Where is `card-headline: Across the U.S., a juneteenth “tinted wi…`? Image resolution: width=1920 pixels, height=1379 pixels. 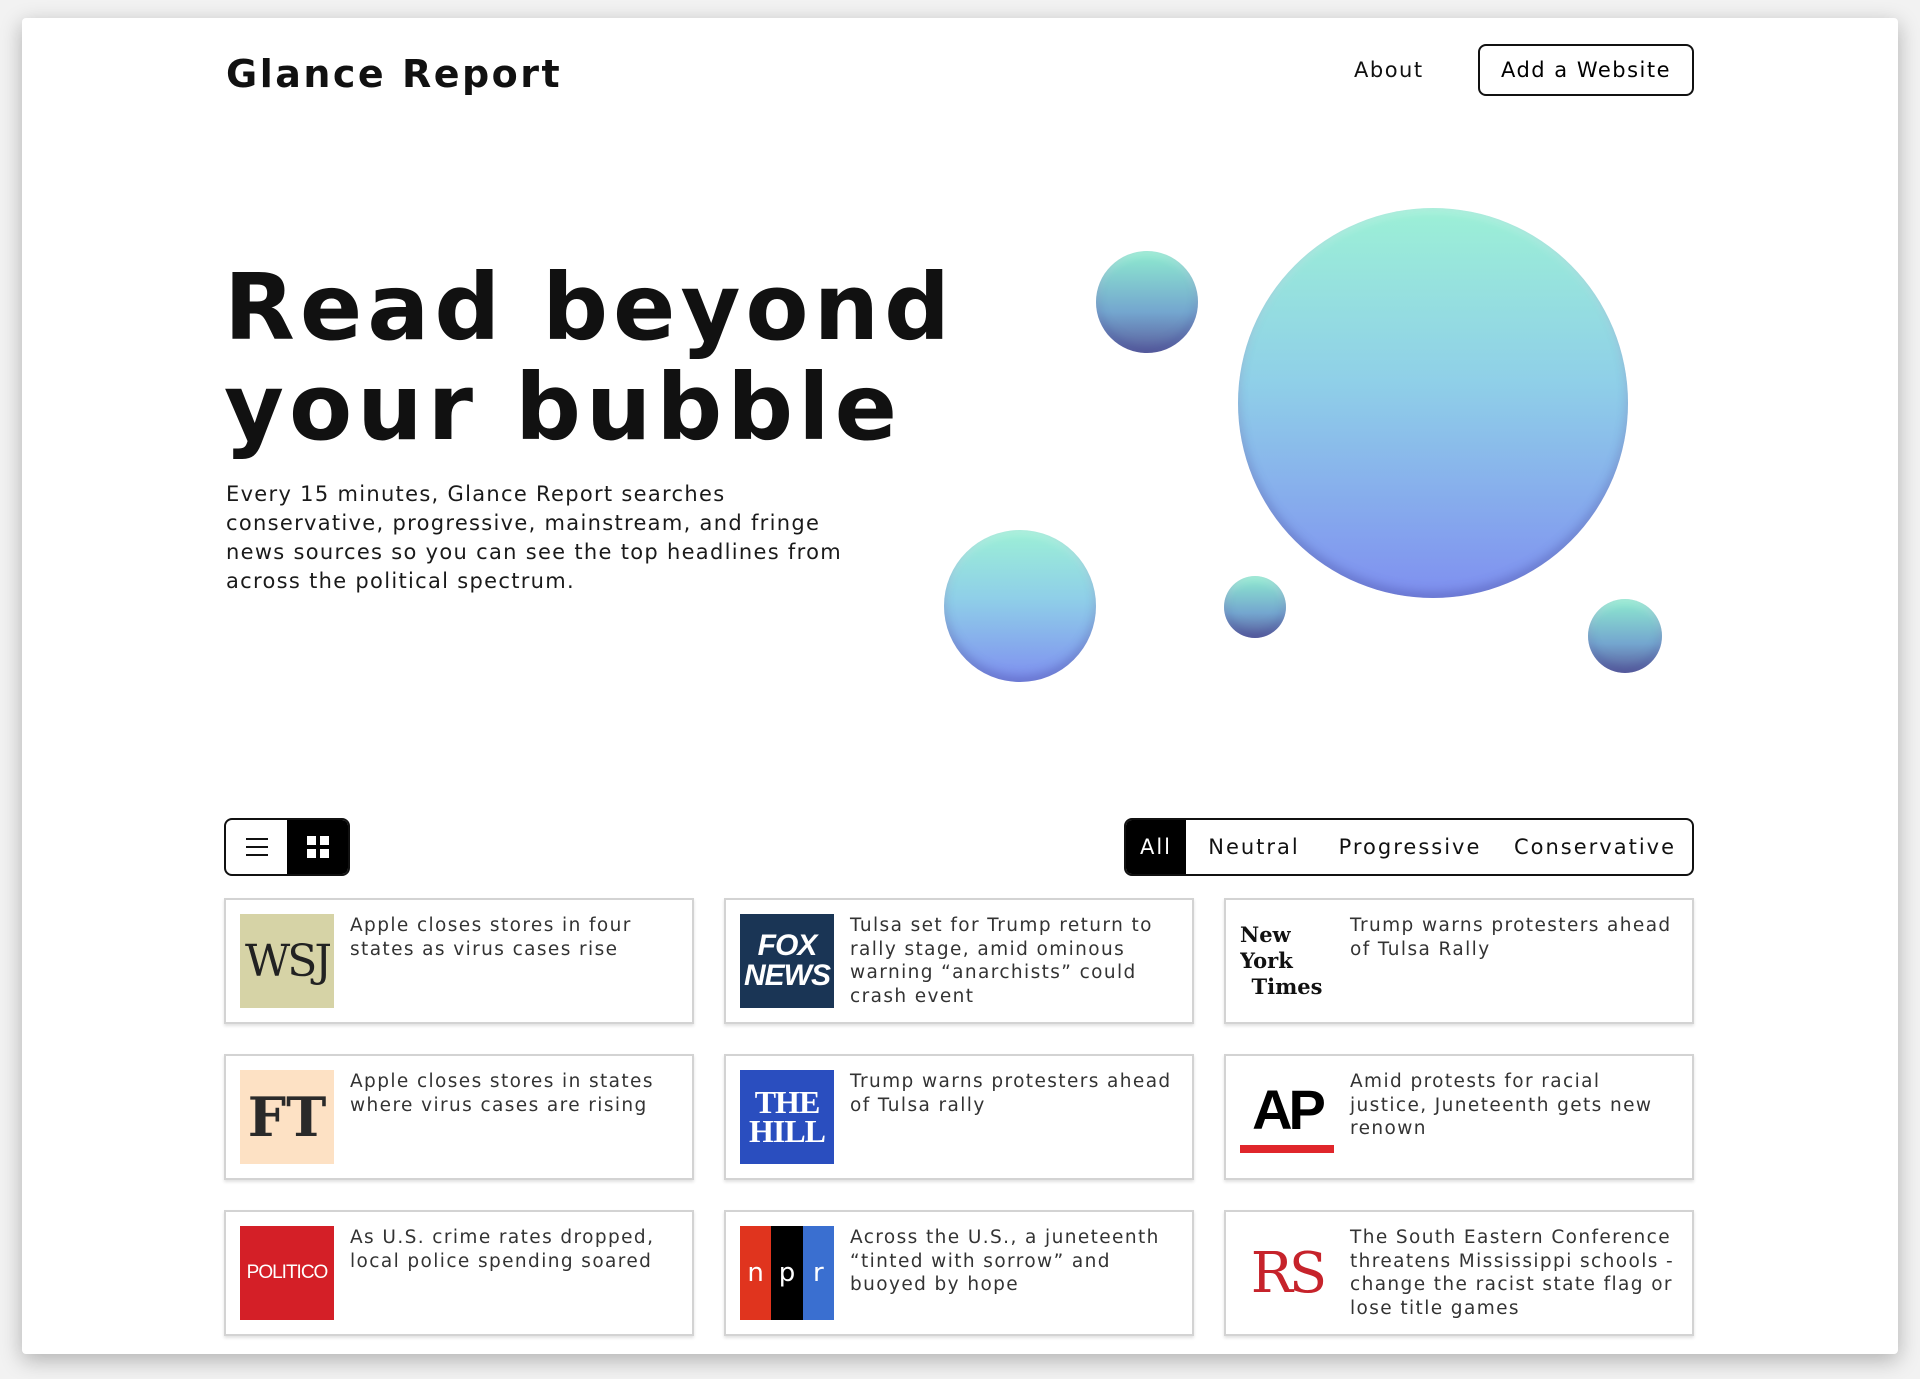
card-headline: Across the U.S., a juneteenth “tinted wi… is located at coordinates (1005, 1261).